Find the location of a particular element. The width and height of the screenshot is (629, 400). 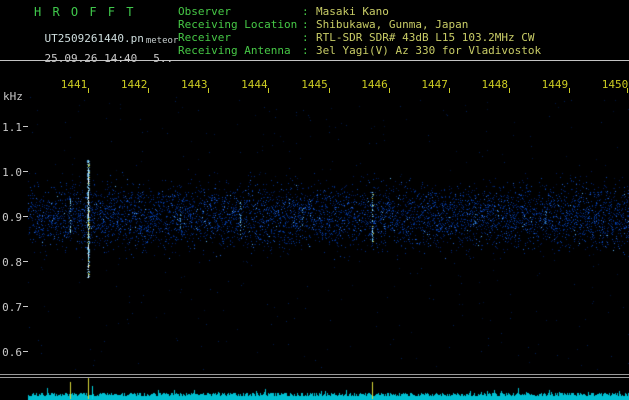

info-label: Observer is located at coordinates (204, 11).